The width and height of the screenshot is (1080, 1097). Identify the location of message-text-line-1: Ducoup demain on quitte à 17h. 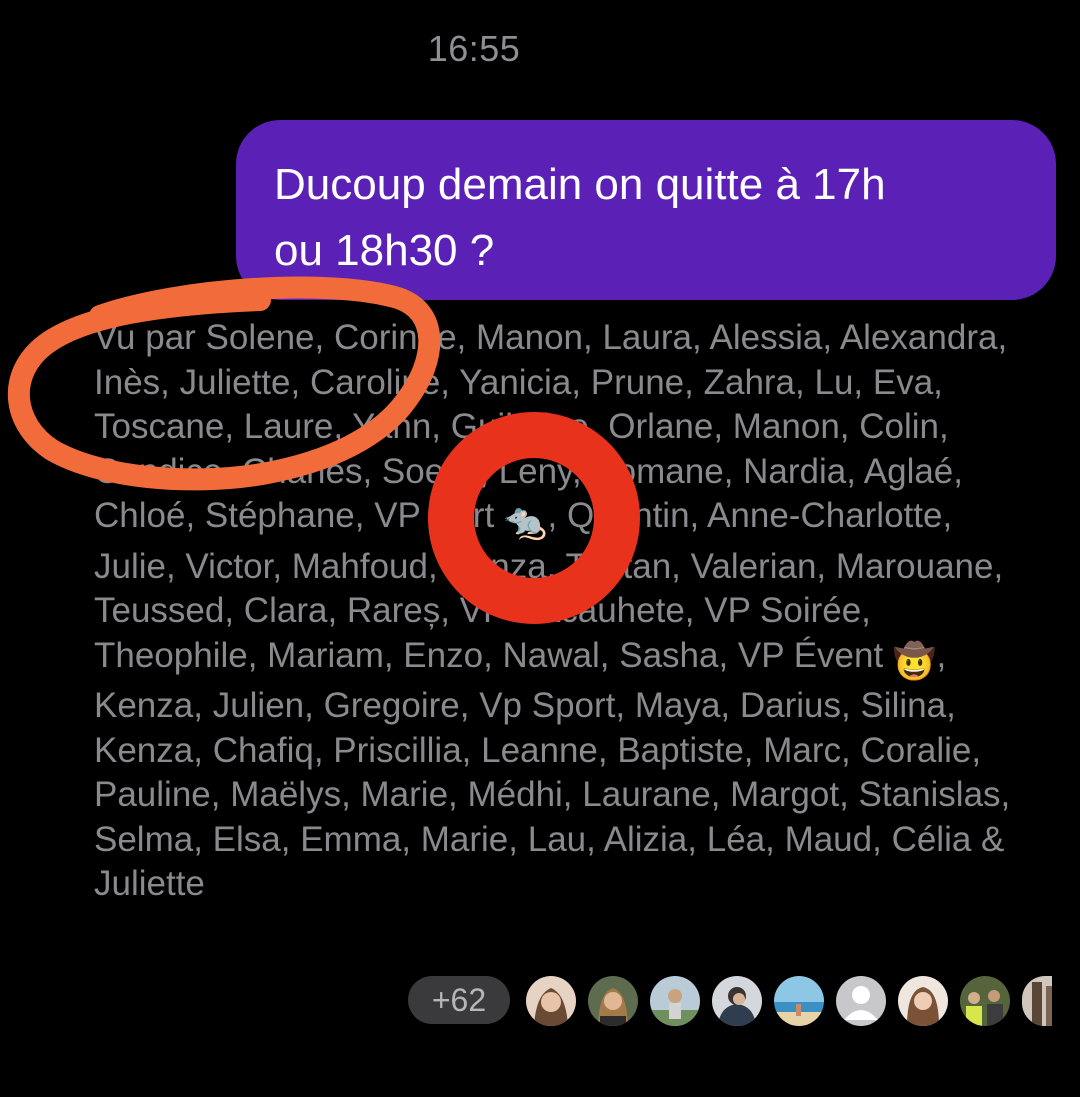
(580, 184).